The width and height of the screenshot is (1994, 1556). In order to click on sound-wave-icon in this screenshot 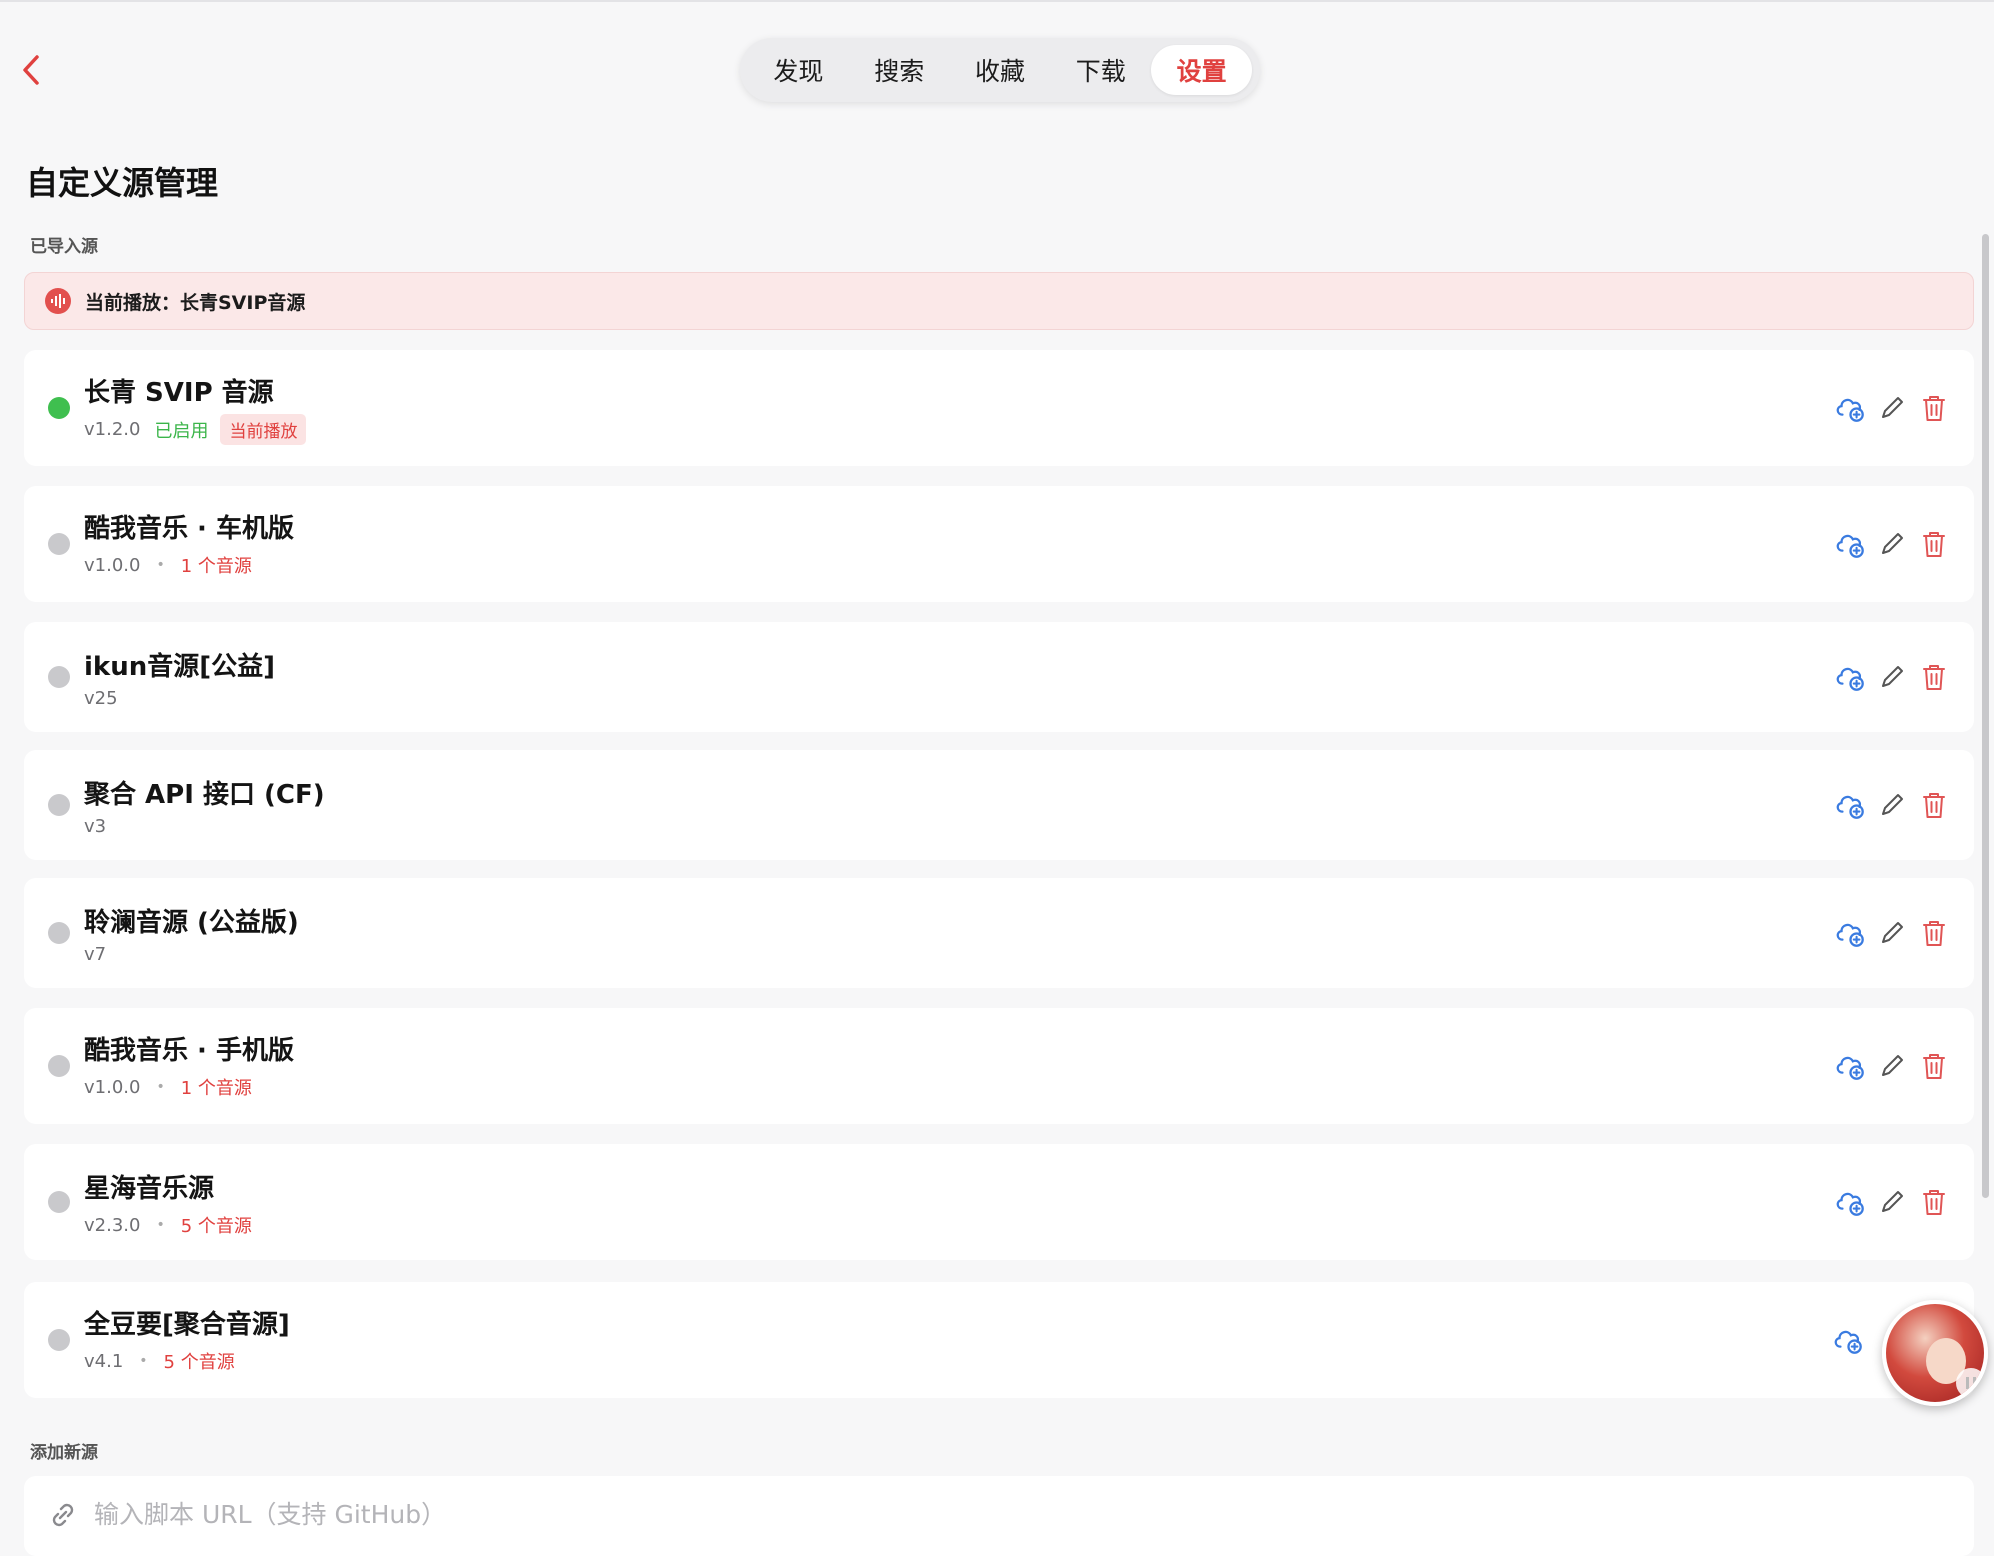, I will do `click(58, 301)`.